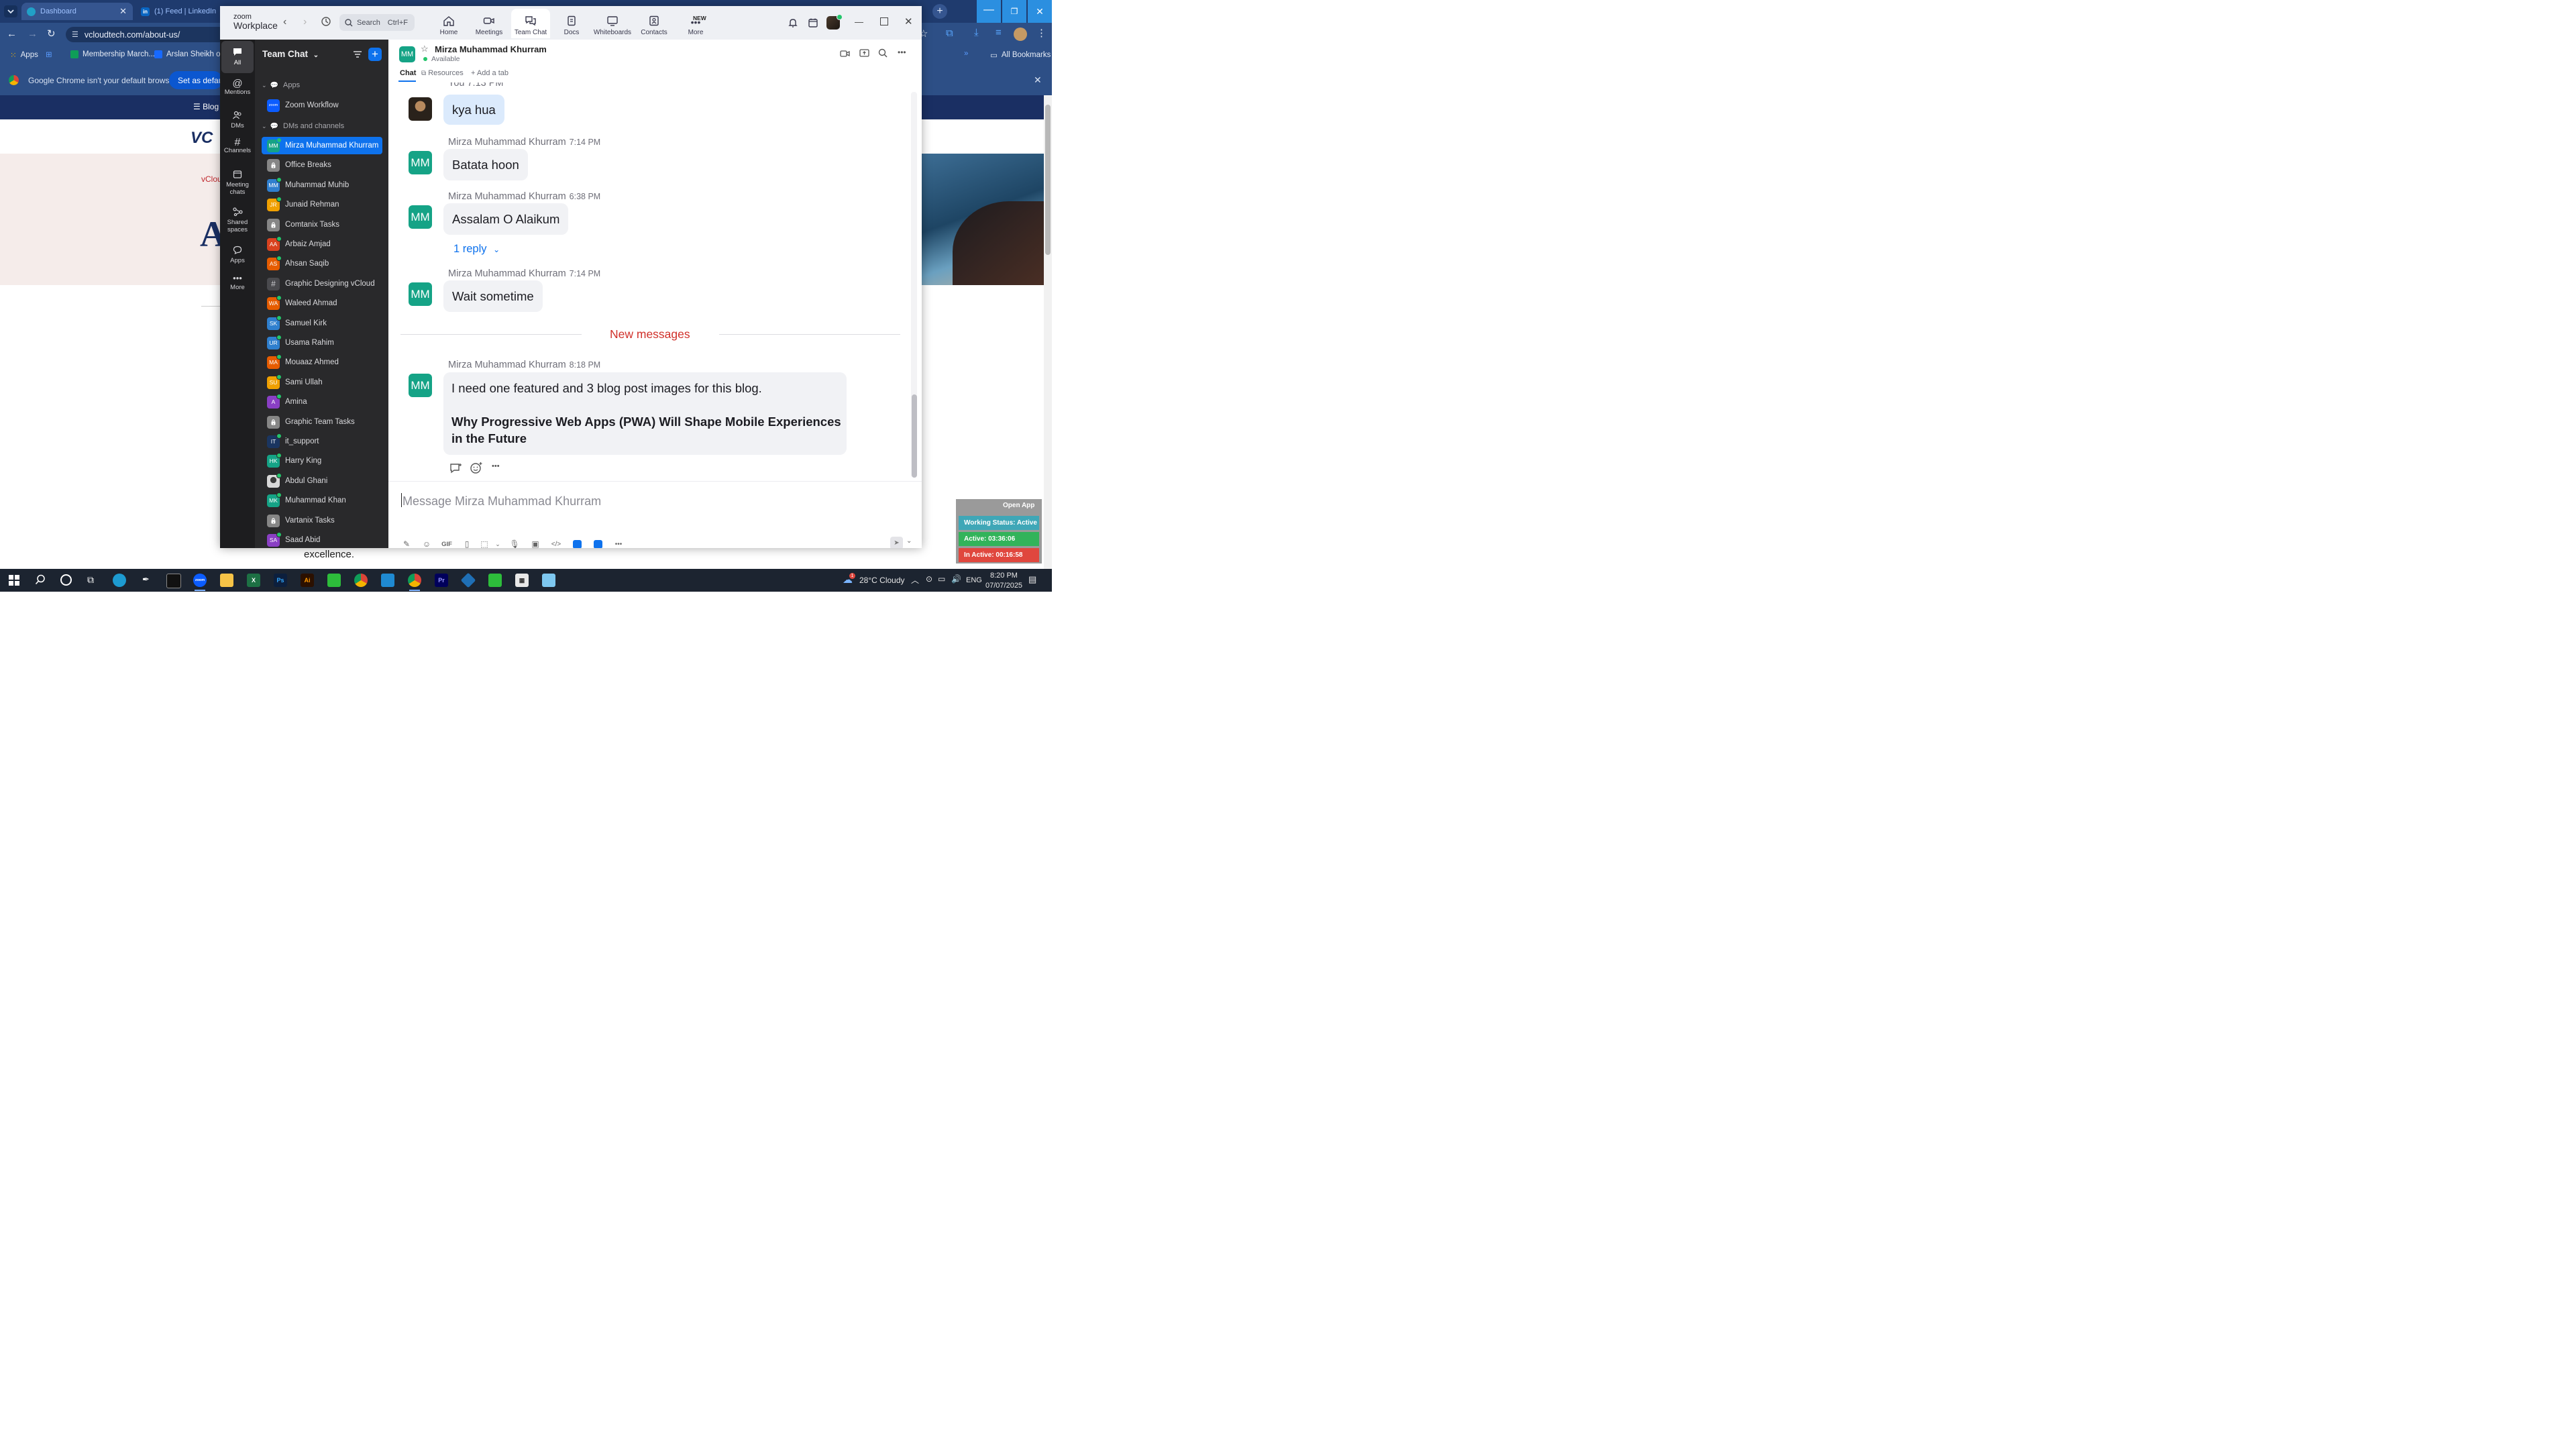 This screenshot has height=1449, width=2576. I want to click on sidebar-item: MK Muhammad Khan, so click(322, 500).